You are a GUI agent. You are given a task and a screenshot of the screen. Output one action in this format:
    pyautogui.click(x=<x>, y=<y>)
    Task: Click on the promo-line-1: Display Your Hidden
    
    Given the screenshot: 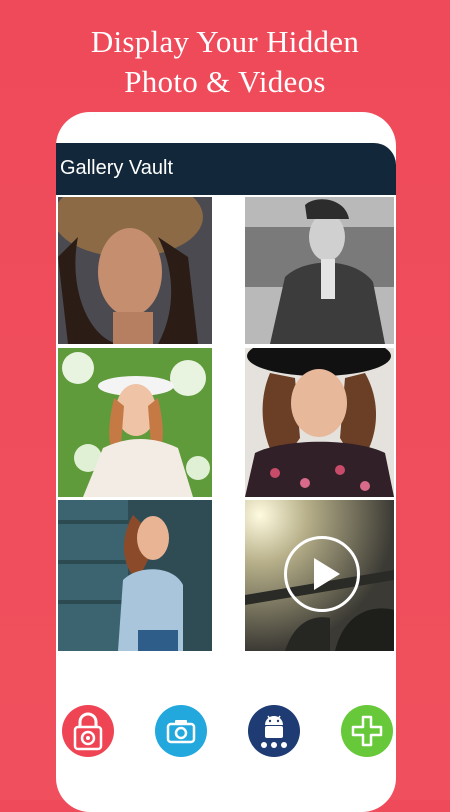 What is the action you would take?
    pyautogui.click(x=225, y=41)
    